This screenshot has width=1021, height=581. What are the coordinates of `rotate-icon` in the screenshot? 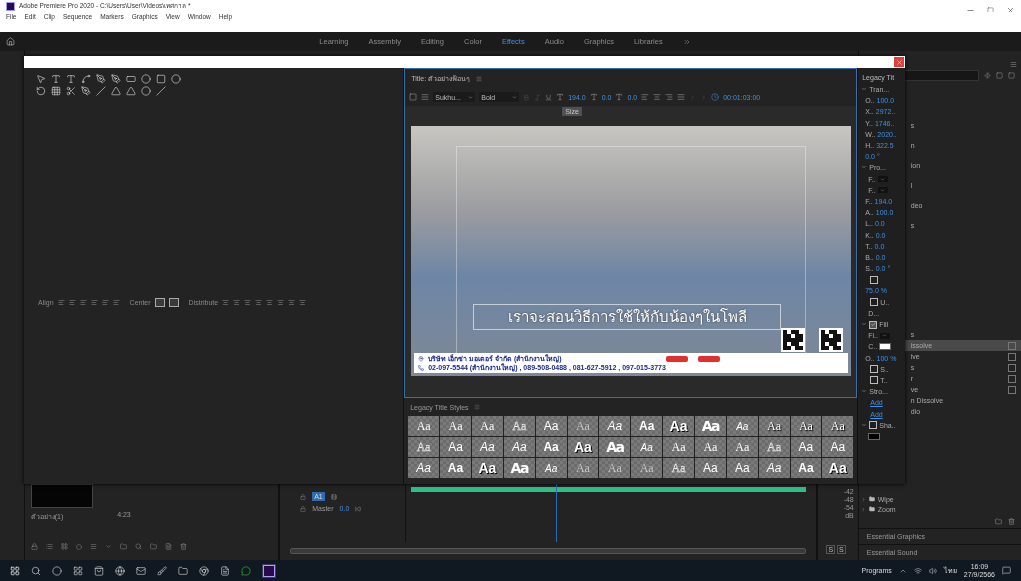 It's located at (41, 91).